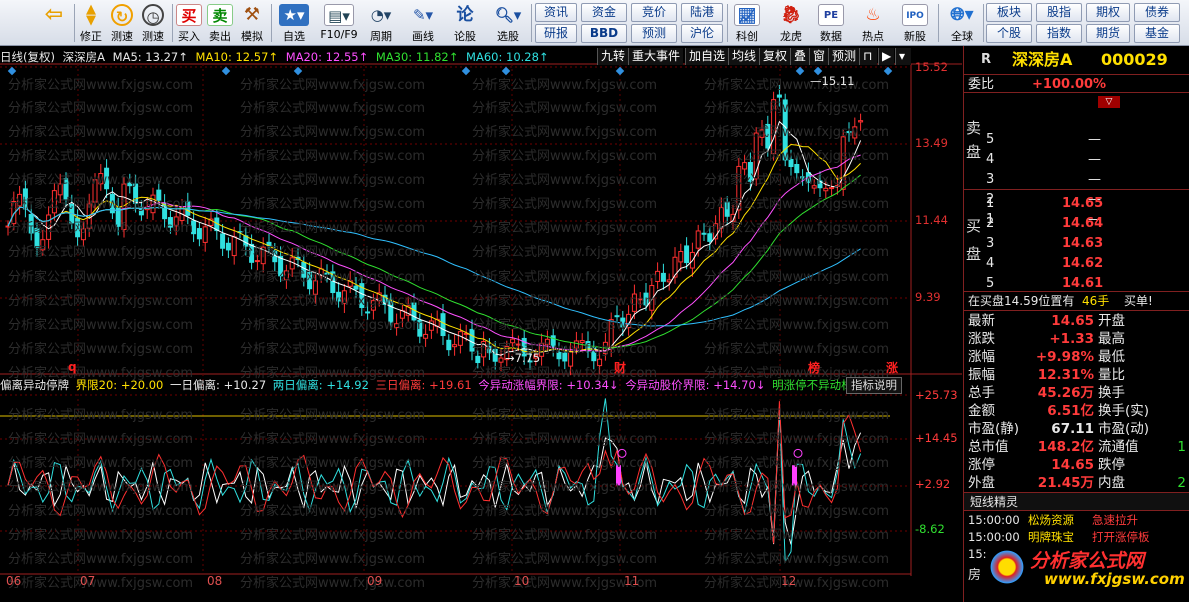  I want to click on index-button: 指数, so click(1059, 33).